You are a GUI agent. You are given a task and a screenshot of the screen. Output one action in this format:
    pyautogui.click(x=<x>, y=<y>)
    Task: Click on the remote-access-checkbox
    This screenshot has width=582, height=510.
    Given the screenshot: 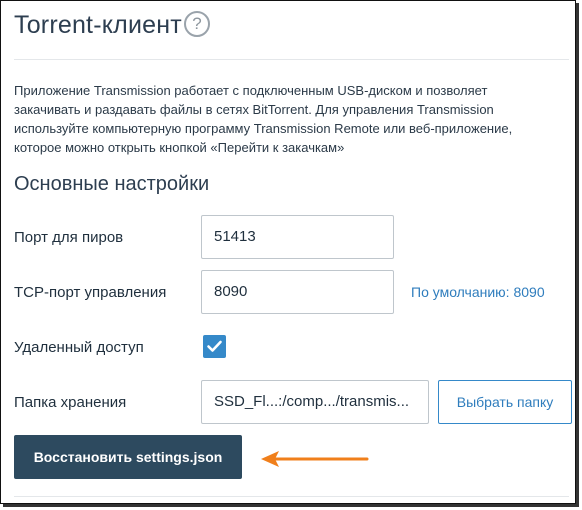 What is the action you would take?
    pyautogui.click(x=214, y=346)
    